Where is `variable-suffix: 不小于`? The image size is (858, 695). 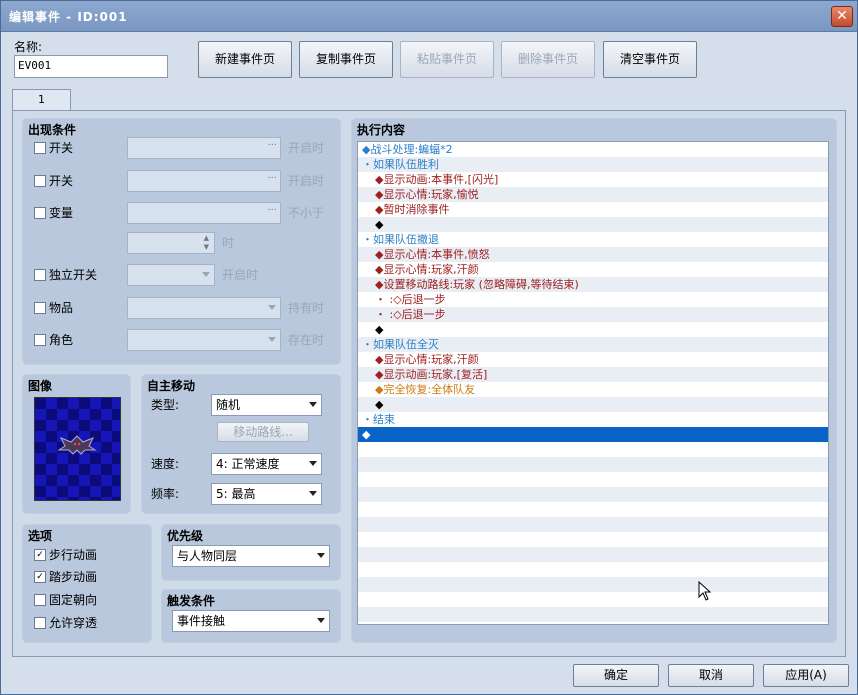
variable-suffix: 不小于 is located at coordinates (306, 213).